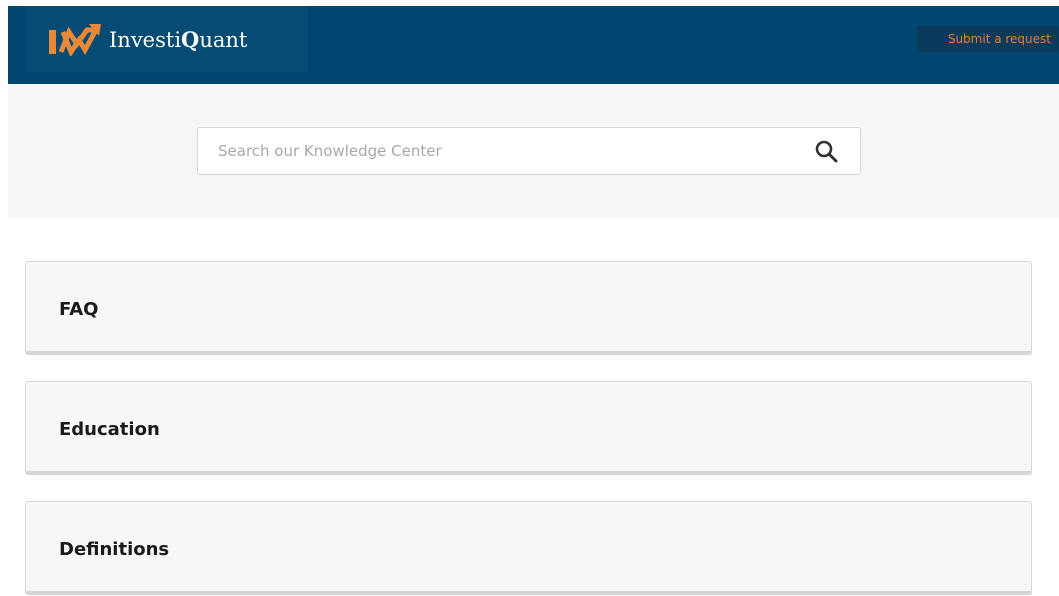 Image resolution: width=1059 pixels, height=596 pixels. I want to click on brand-name-part-1: Investi, so click(145, 39).